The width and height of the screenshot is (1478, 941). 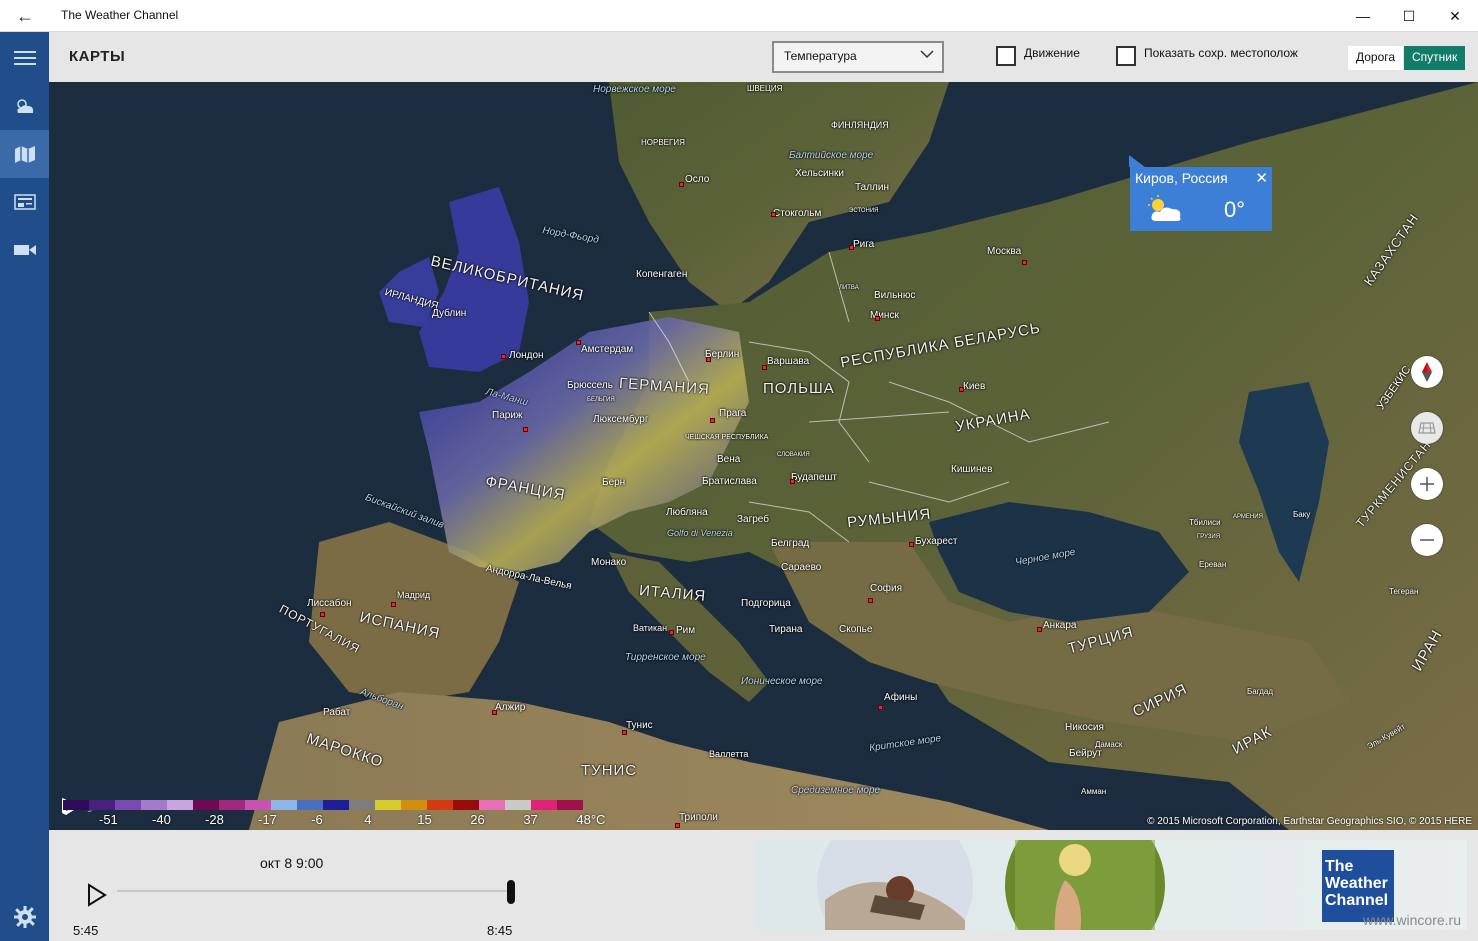 I want to click on start-time: 5:45, so click(x=86, y=930).